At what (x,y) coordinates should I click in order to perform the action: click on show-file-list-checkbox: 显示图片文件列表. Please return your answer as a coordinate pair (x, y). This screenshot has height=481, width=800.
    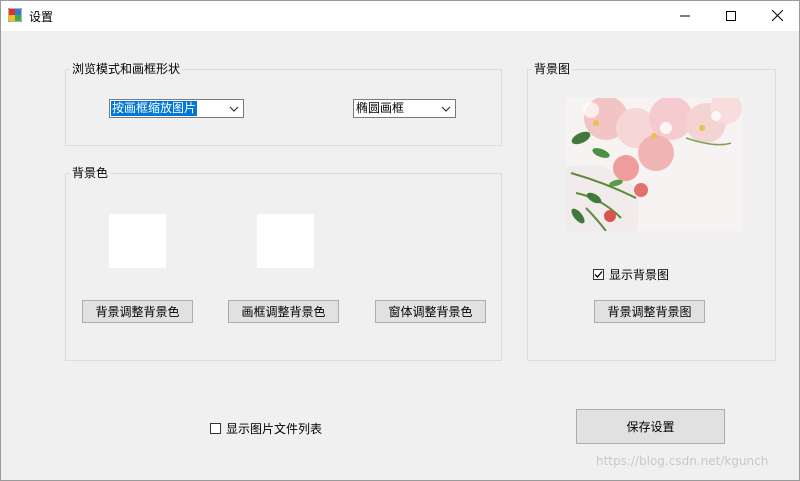
    Looking at the image, I should click on (266, 428).